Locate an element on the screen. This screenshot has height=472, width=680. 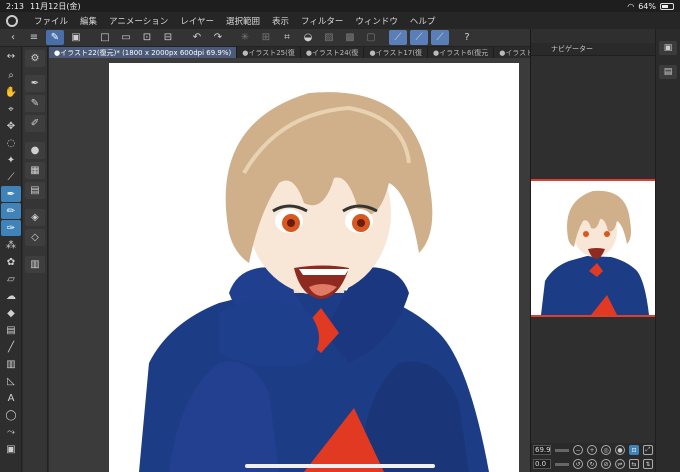
flip-vertical-icon: ⇅ is located at coordinates (648, 464).